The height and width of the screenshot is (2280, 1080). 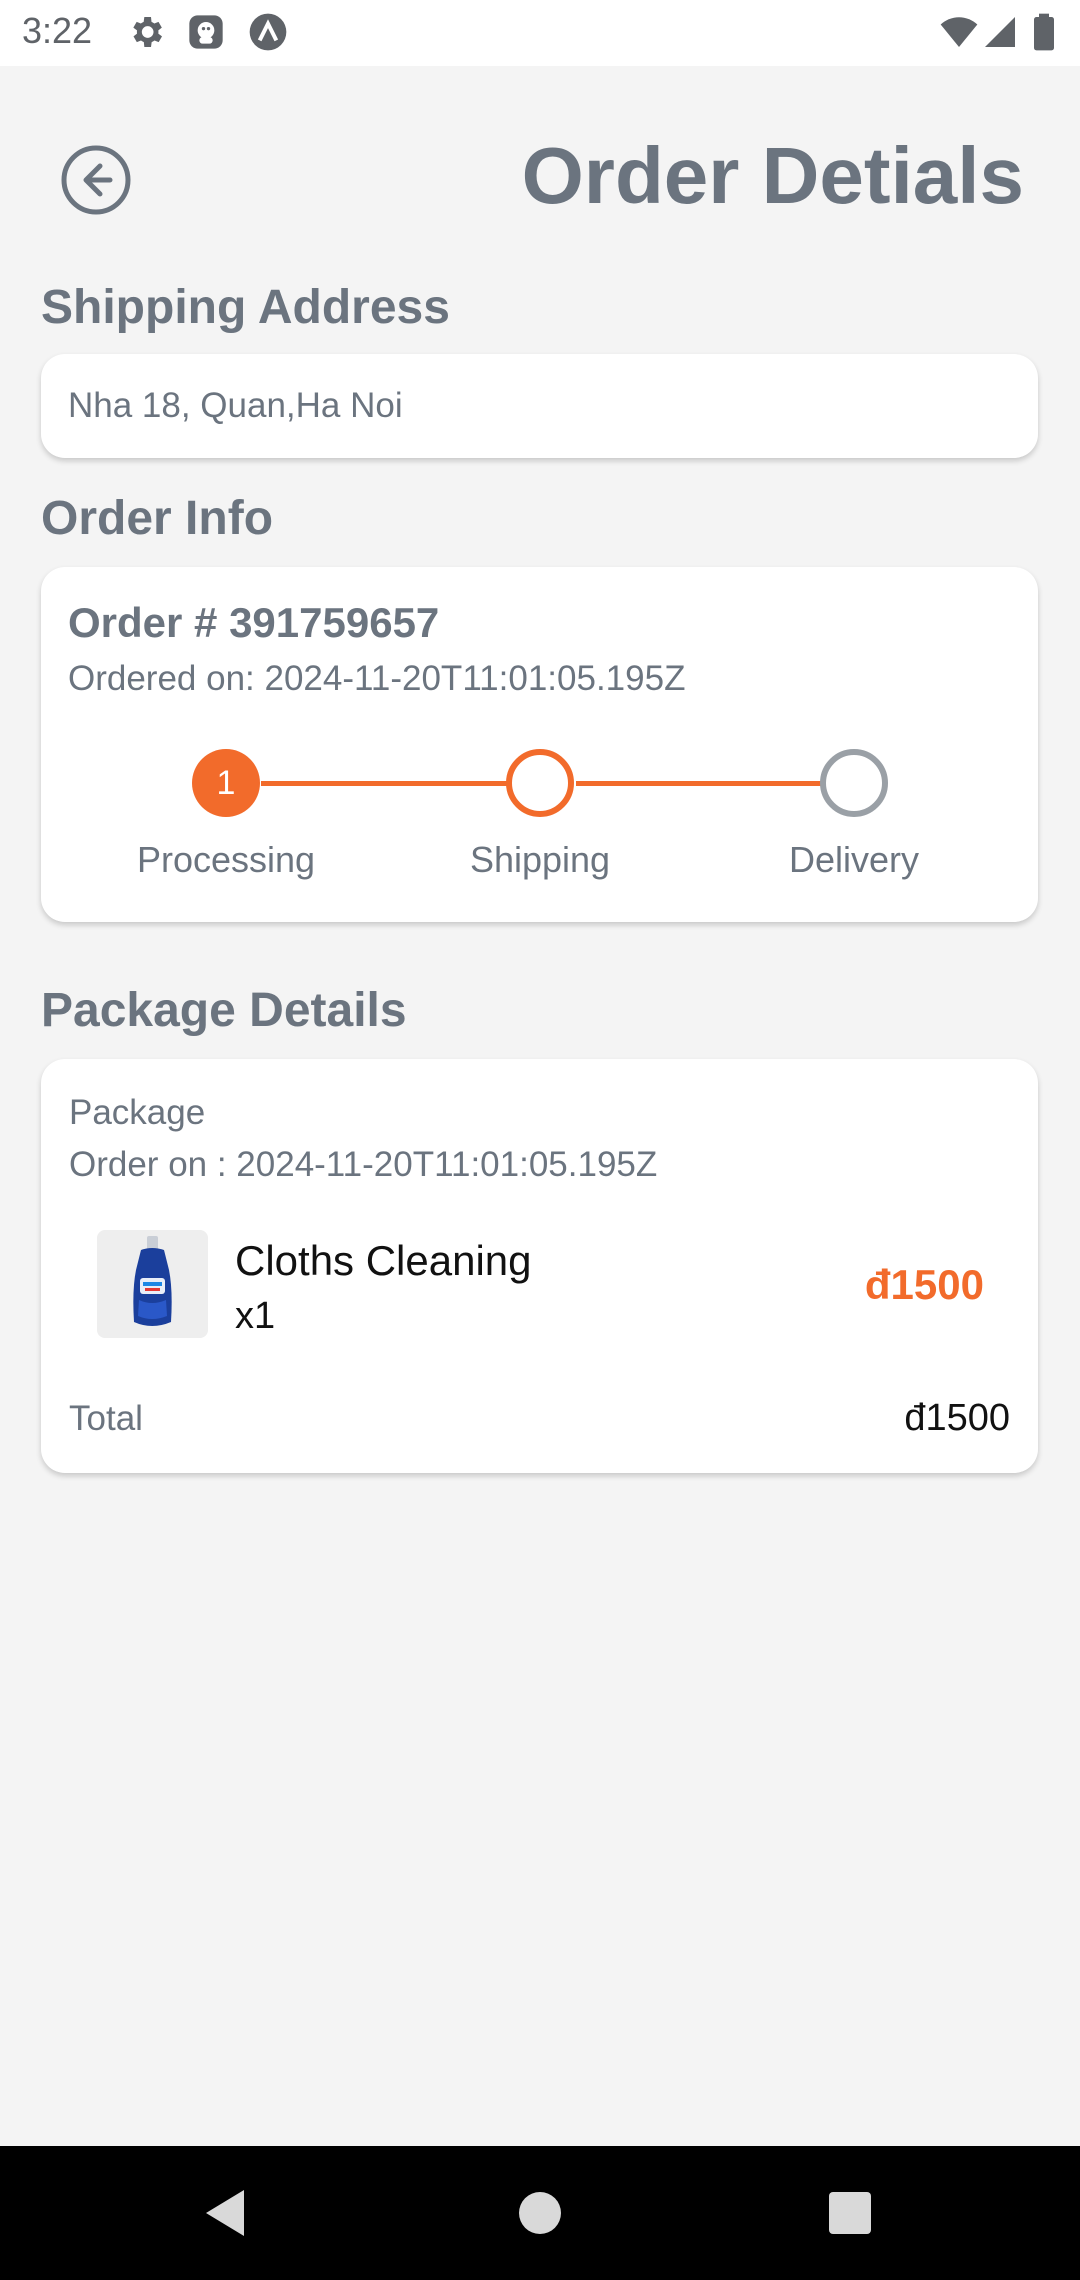 I want to click on system-nav-bar, so click(x=540, y=2213).